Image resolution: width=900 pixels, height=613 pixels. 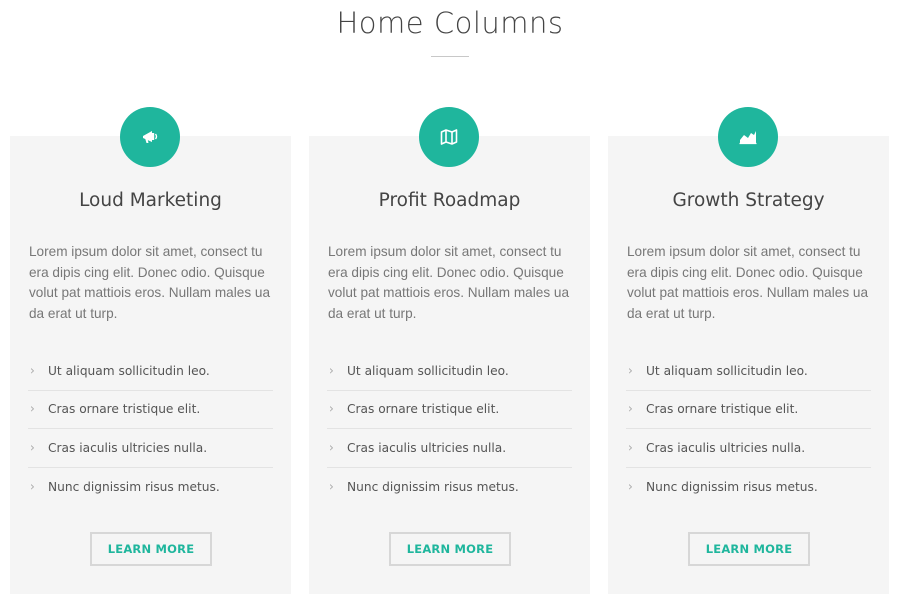 What do you see at coordinates (748, 200) in the screenshot?
I see `column-title: Growth Strategy` at bounding box center [748, 200].